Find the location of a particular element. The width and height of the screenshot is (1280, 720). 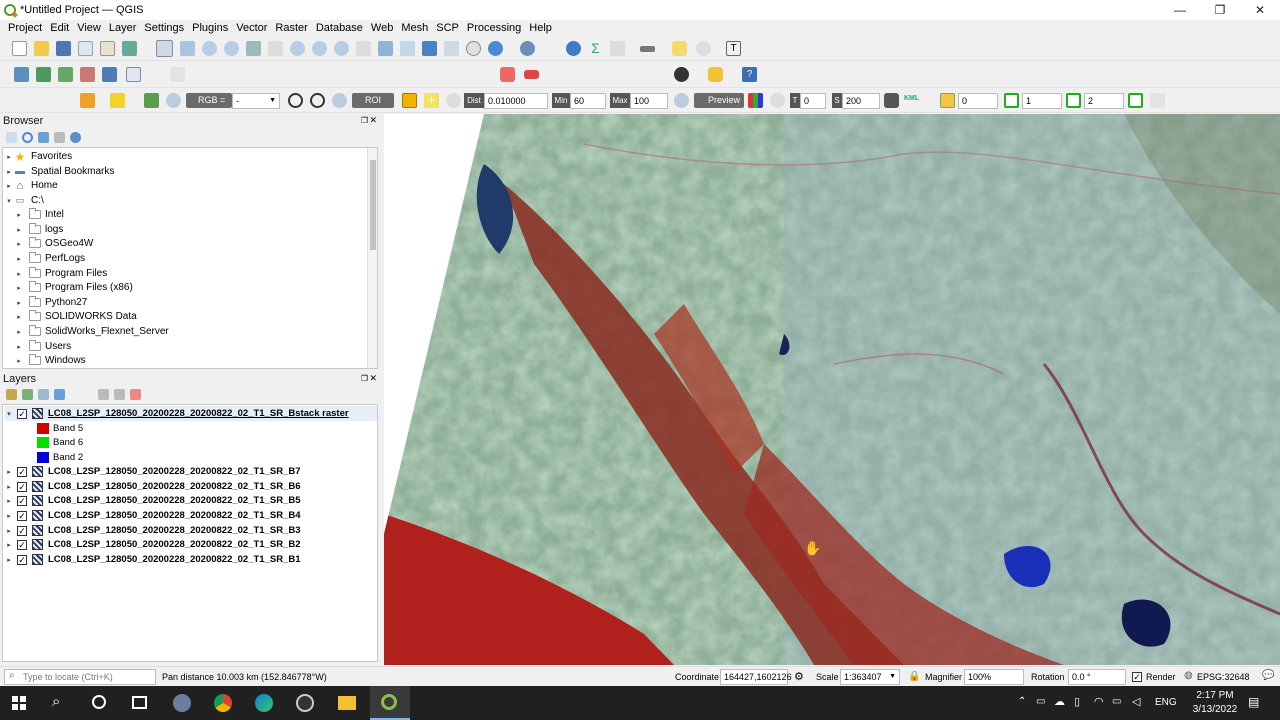

new-print-layout-icon is located at coordinates (85, 48).